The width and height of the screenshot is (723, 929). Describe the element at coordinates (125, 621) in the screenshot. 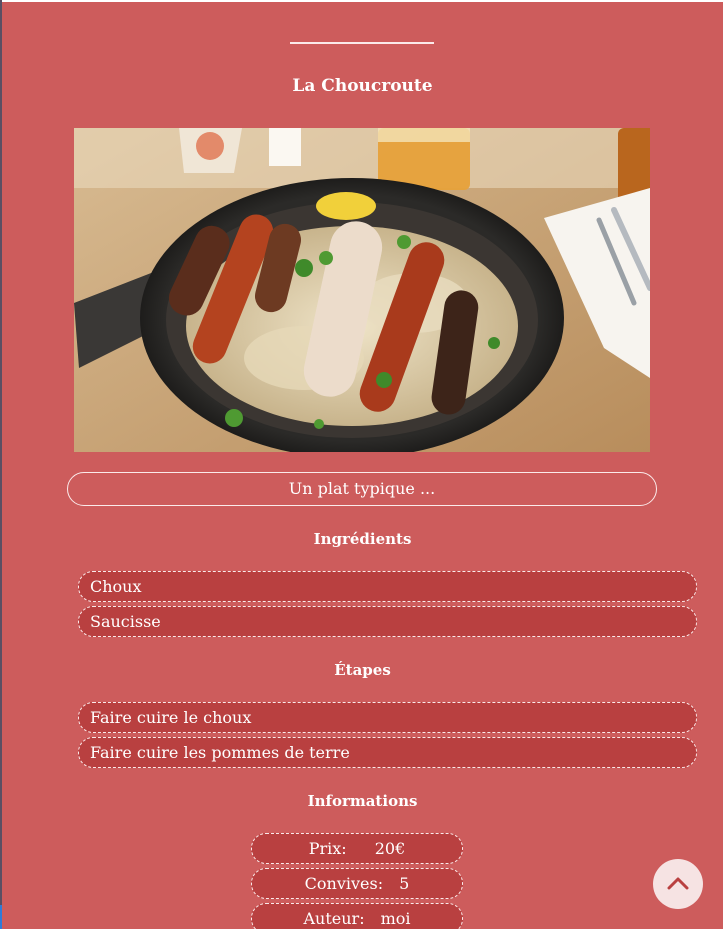

I see `ingredient-label: Saucisse` at that location.